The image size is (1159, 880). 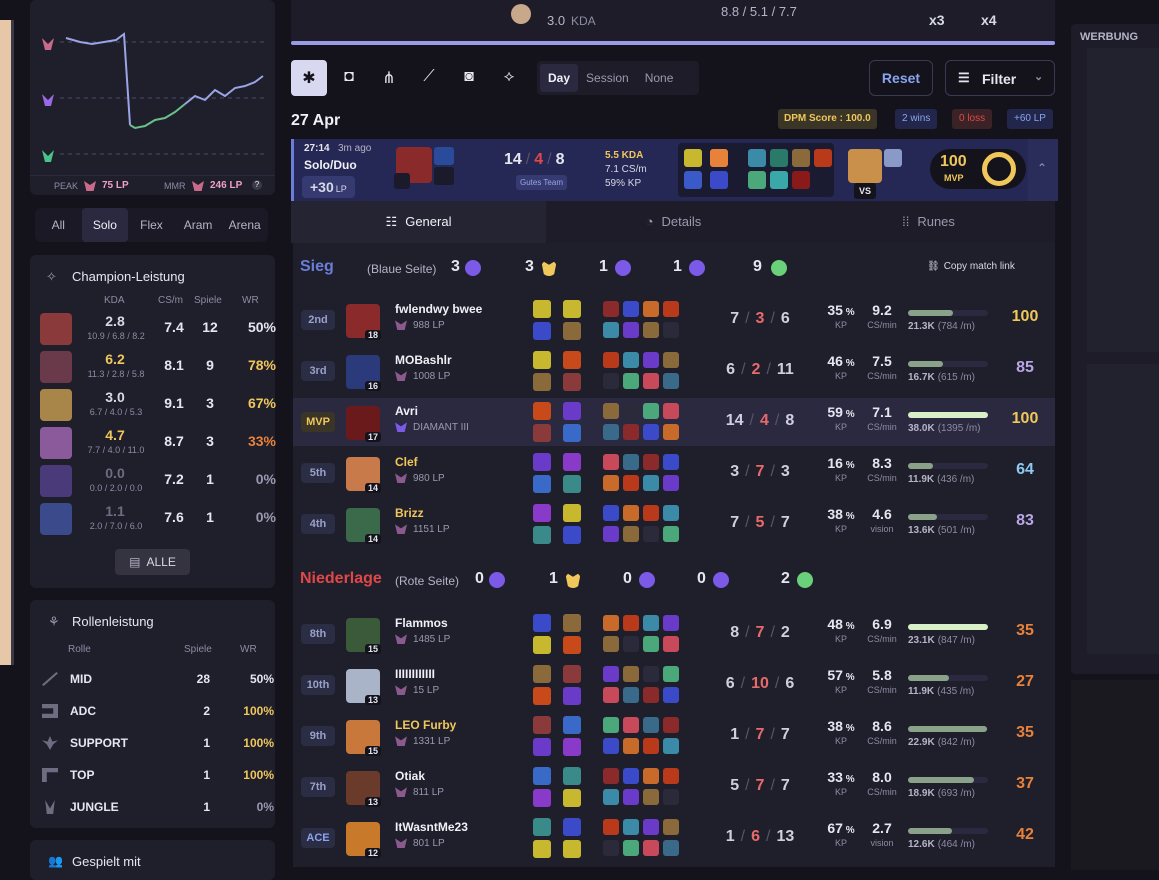 I want to click on placement-badge: 4th, so click(x=318, y=524).